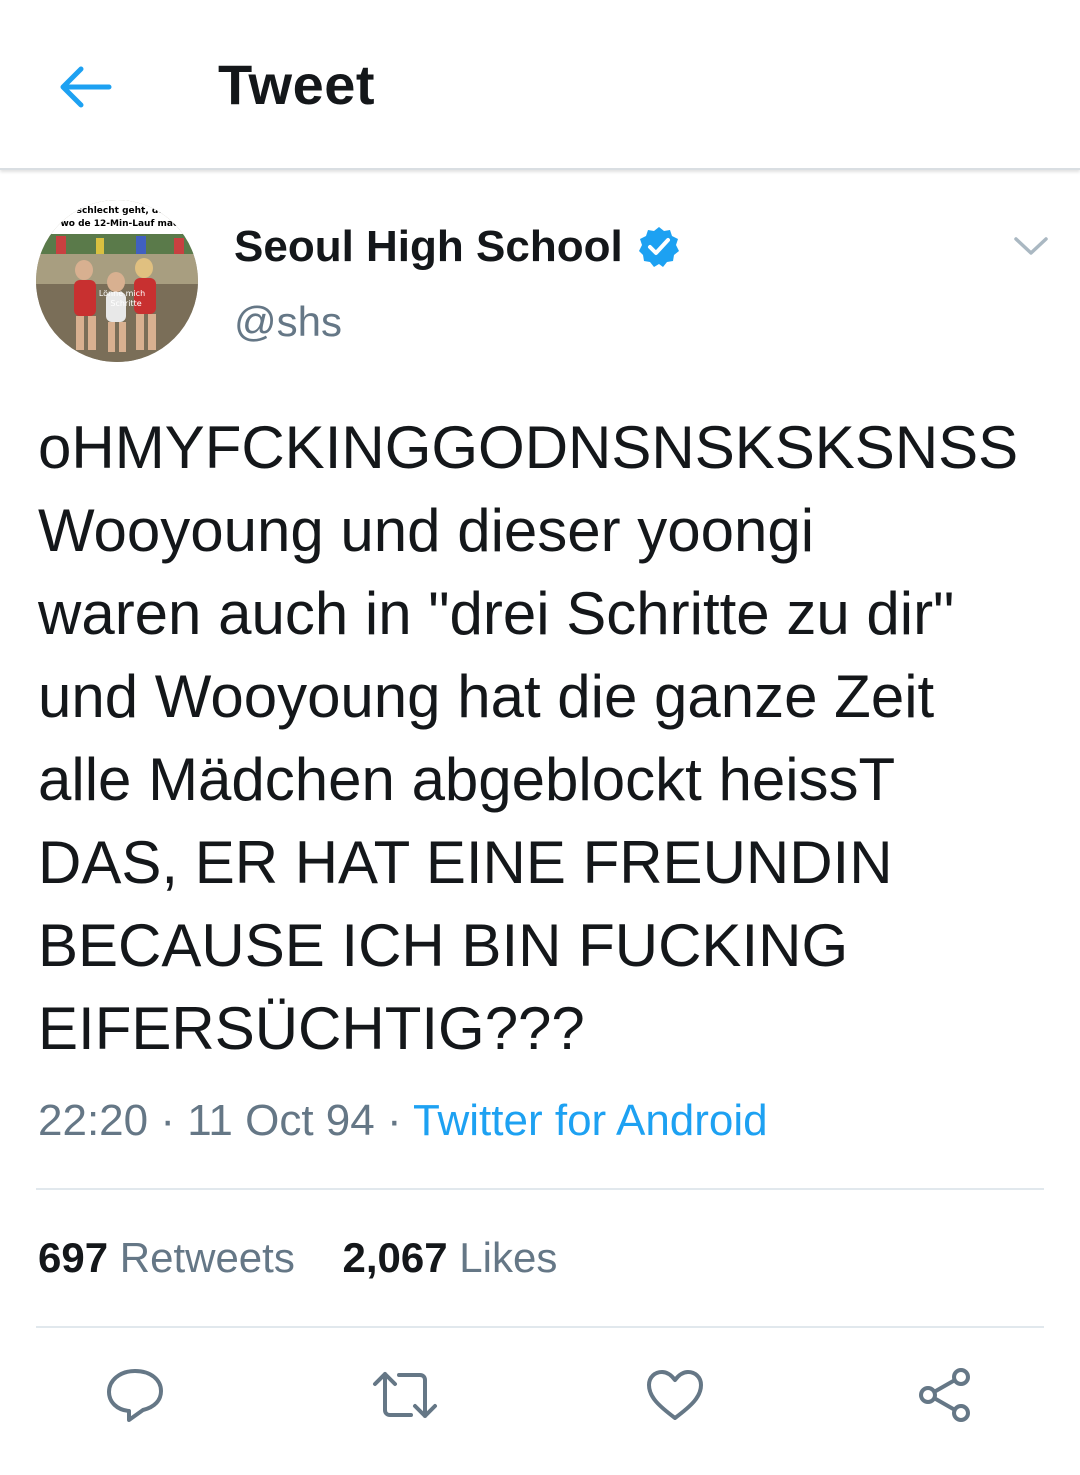  I want to click on share-button, so click(945, 1395).